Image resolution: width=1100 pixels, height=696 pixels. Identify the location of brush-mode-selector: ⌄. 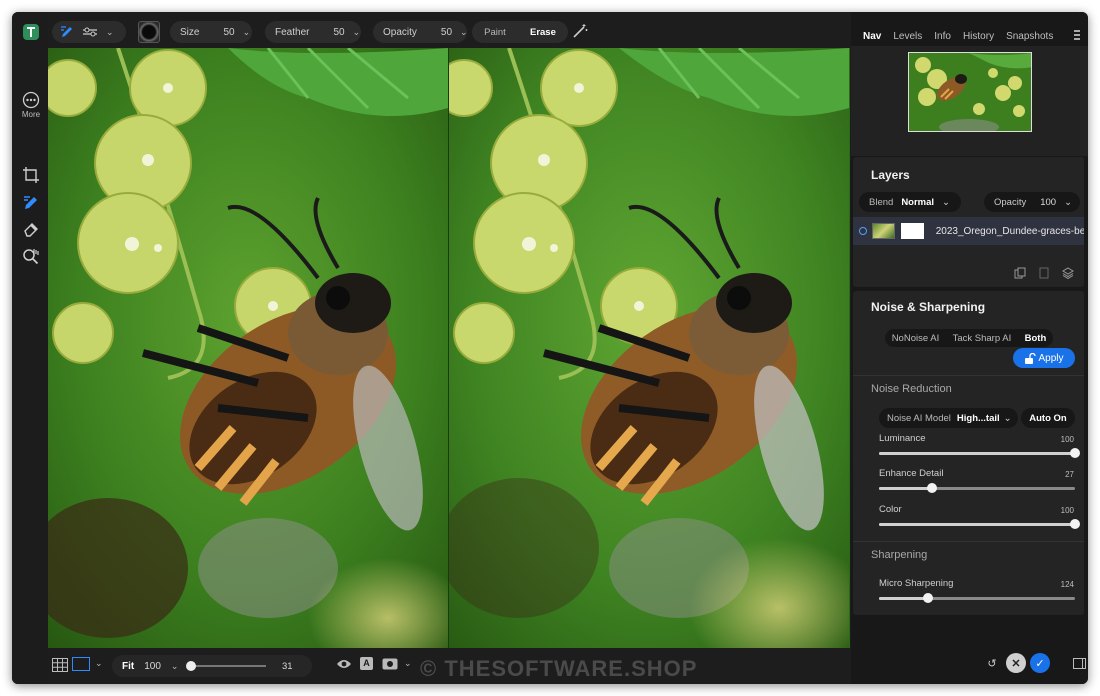
(89, 32).